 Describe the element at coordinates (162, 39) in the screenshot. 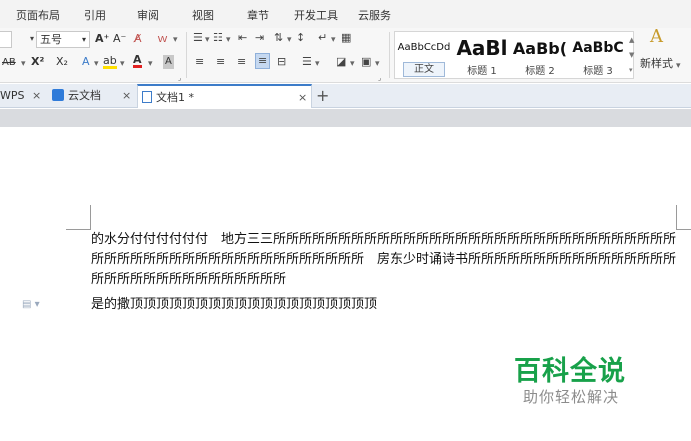

I see `phonetic-guide-button: ｗ` at that location.